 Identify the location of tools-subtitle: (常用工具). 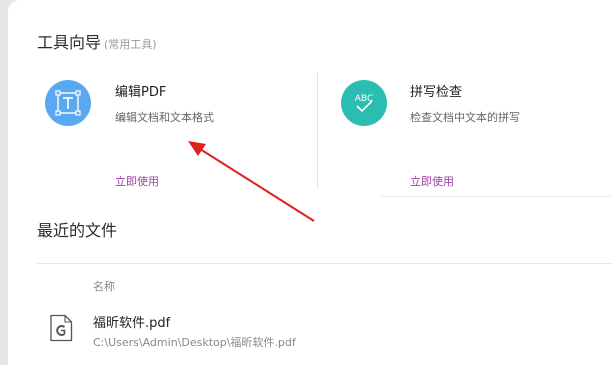
(130, 44).